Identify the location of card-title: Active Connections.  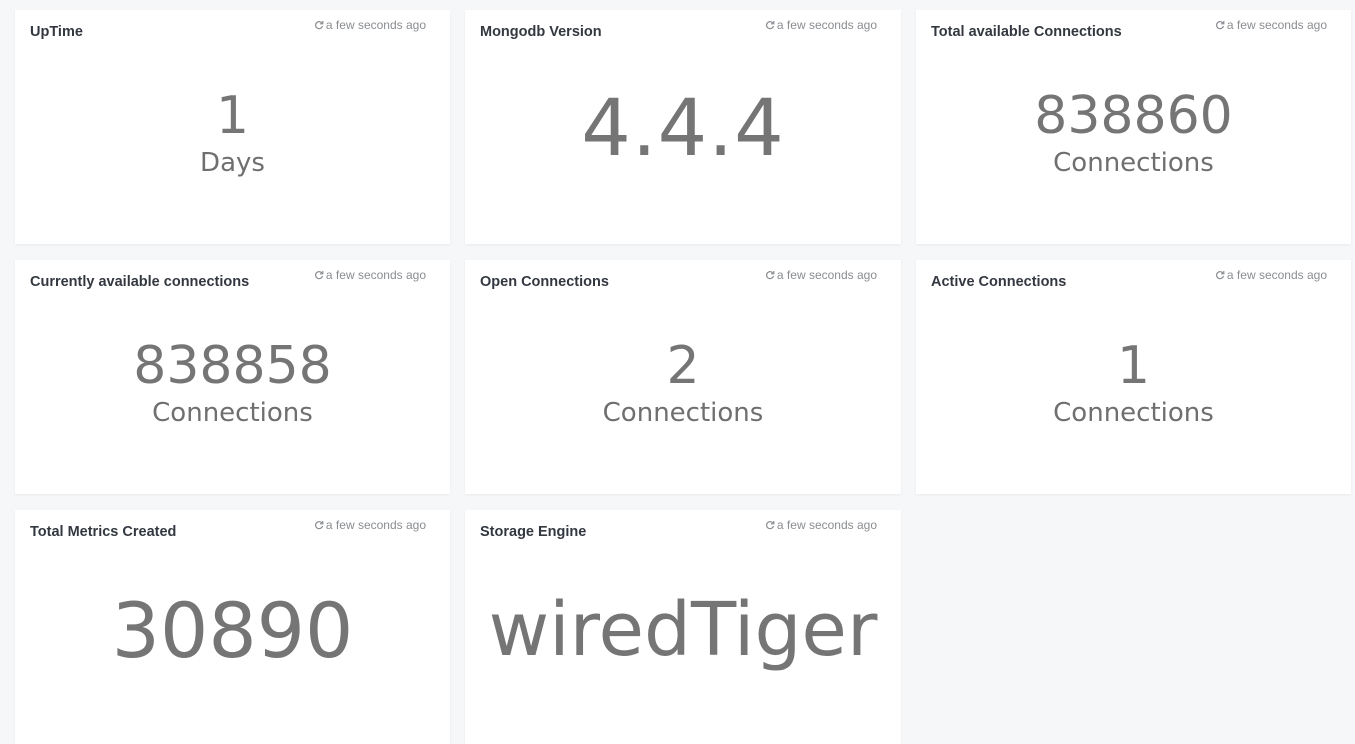
(999, 282).